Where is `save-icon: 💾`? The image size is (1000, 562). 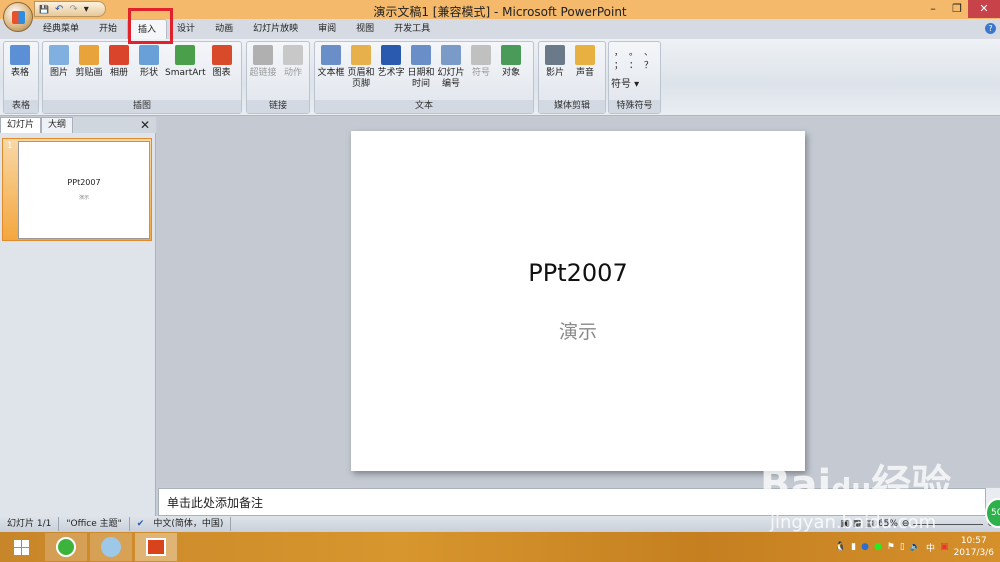 save-icon: 💾 is located at coordinates (44, 9).